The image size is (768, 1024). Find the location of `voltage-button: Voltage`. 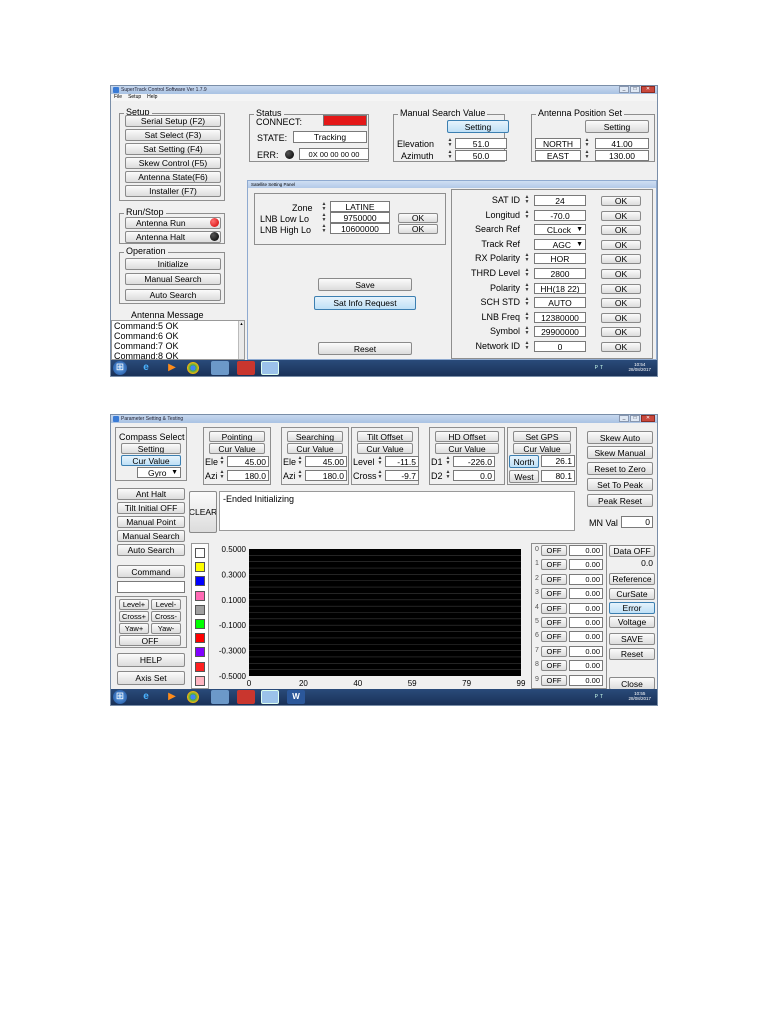

voltage-button: Voltage is located at coordinates (632, 622).